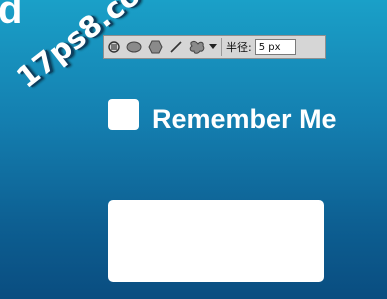 The image size is (387, 299). I want to click on remember-me-checkbox, so click(123, 114).